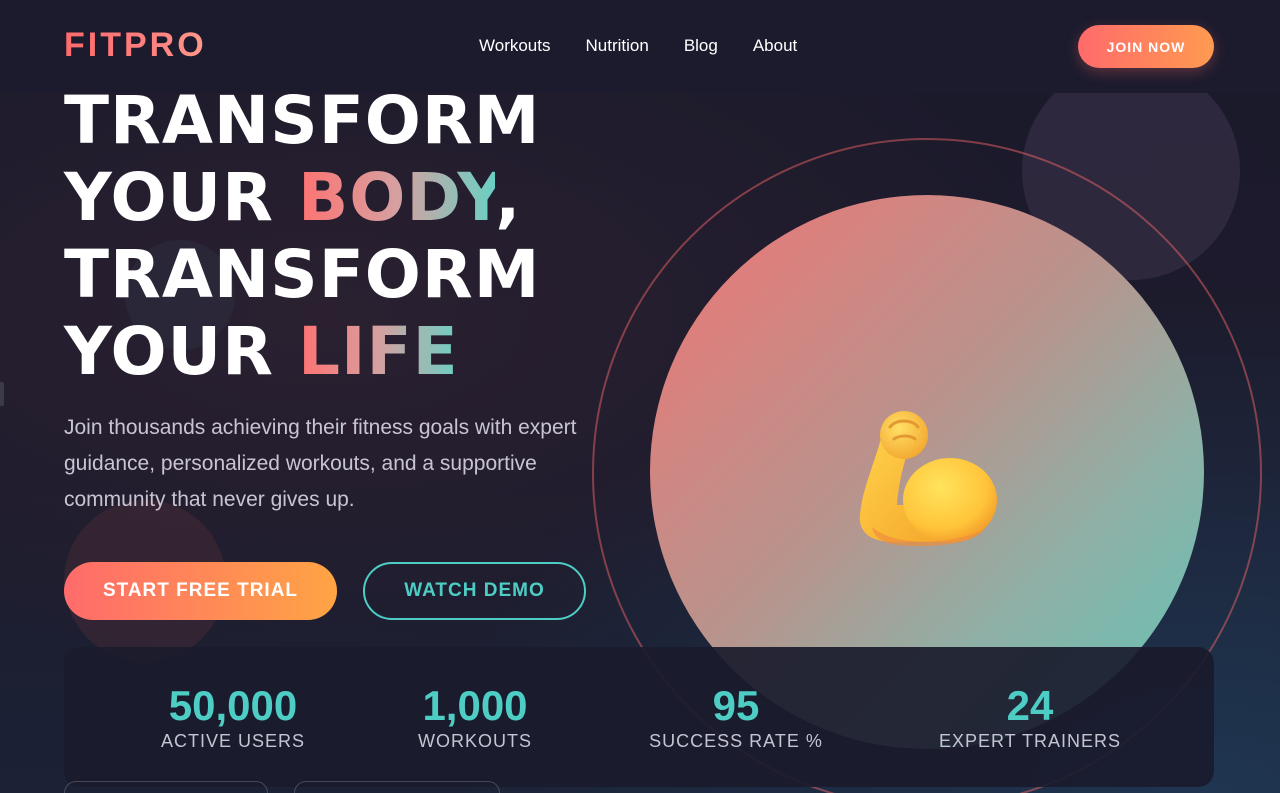  What do you see at coordinates (1030, 741) in the screenshot?
I see `stat-label: EXPERT TRAINERS` at bounding box center [1030, 741].